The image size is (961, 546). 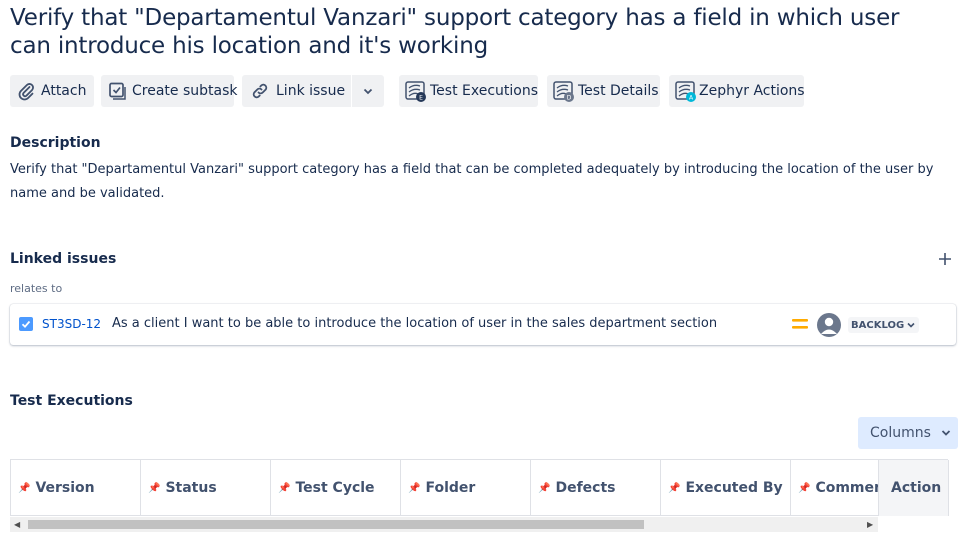 What do you see at coordinates (64, 91) in the screenshot?
I see `attach-label: Attach` at bounding box center [64, 91].